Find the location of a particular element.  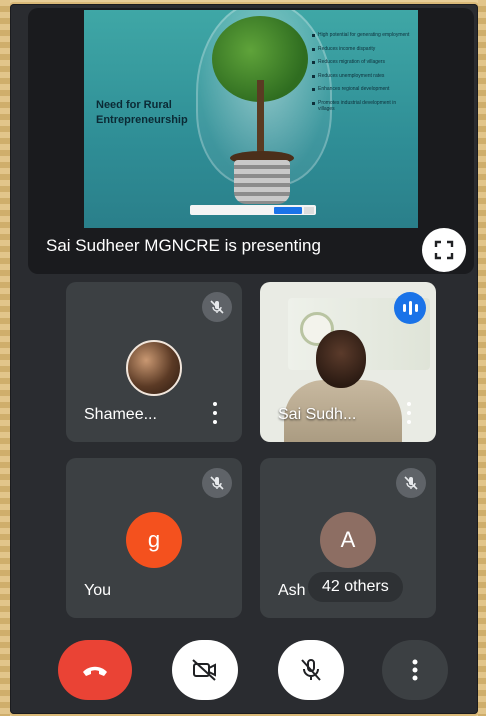

participant-name: Ash is located at coordinates (292, 590).